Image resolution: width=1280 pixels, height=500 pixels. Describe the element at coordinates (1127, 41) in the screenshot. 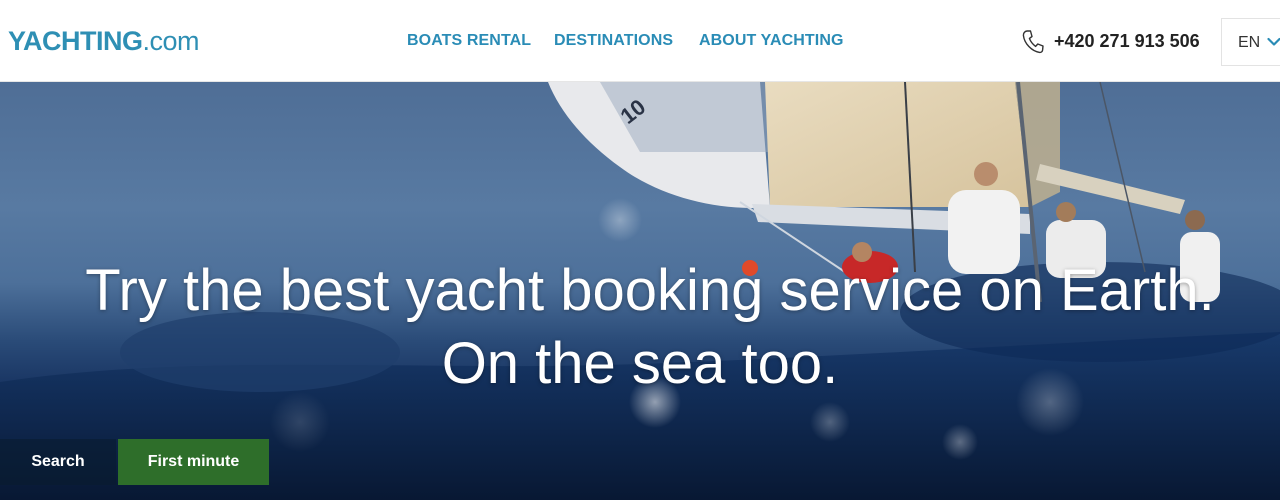

I see `phone-number: +420 271 913 506` at that location.